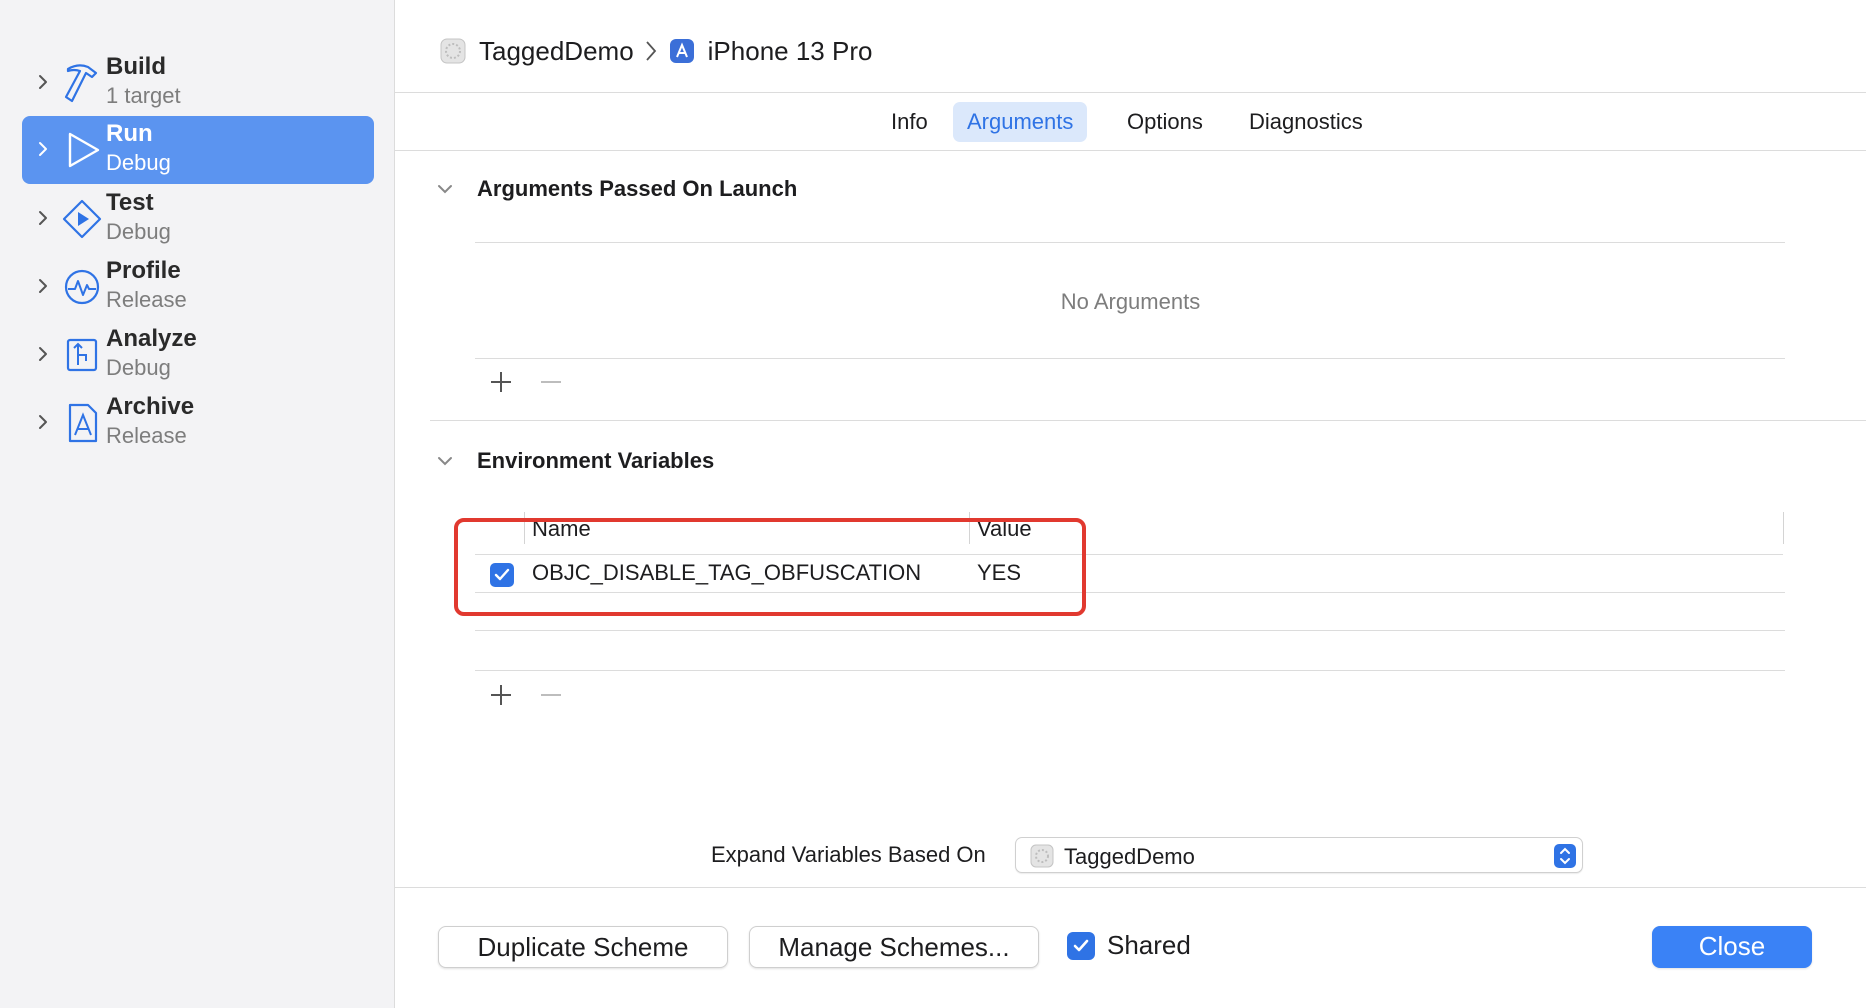 The image size is (1866, 1008). What do you see at coordinates (501, 695) in the screenshot?
I see `add-env-var-icon` at bounding box center [501, 695].